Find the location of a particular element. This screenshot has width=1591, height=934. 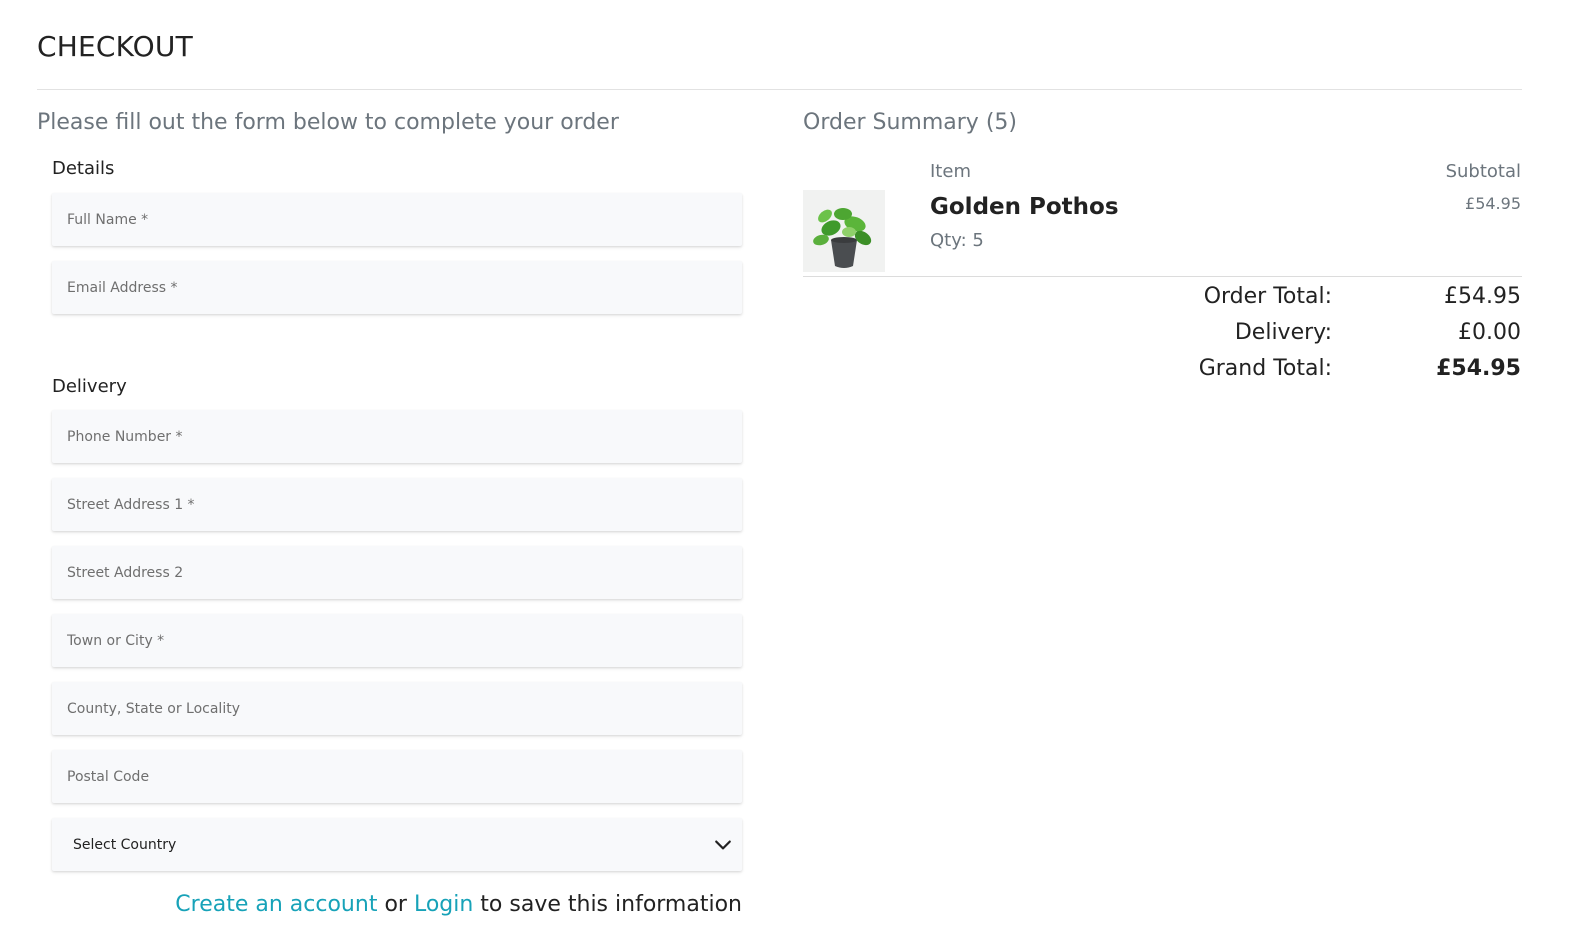

postal-code-field is located at coordinates (397, 776).